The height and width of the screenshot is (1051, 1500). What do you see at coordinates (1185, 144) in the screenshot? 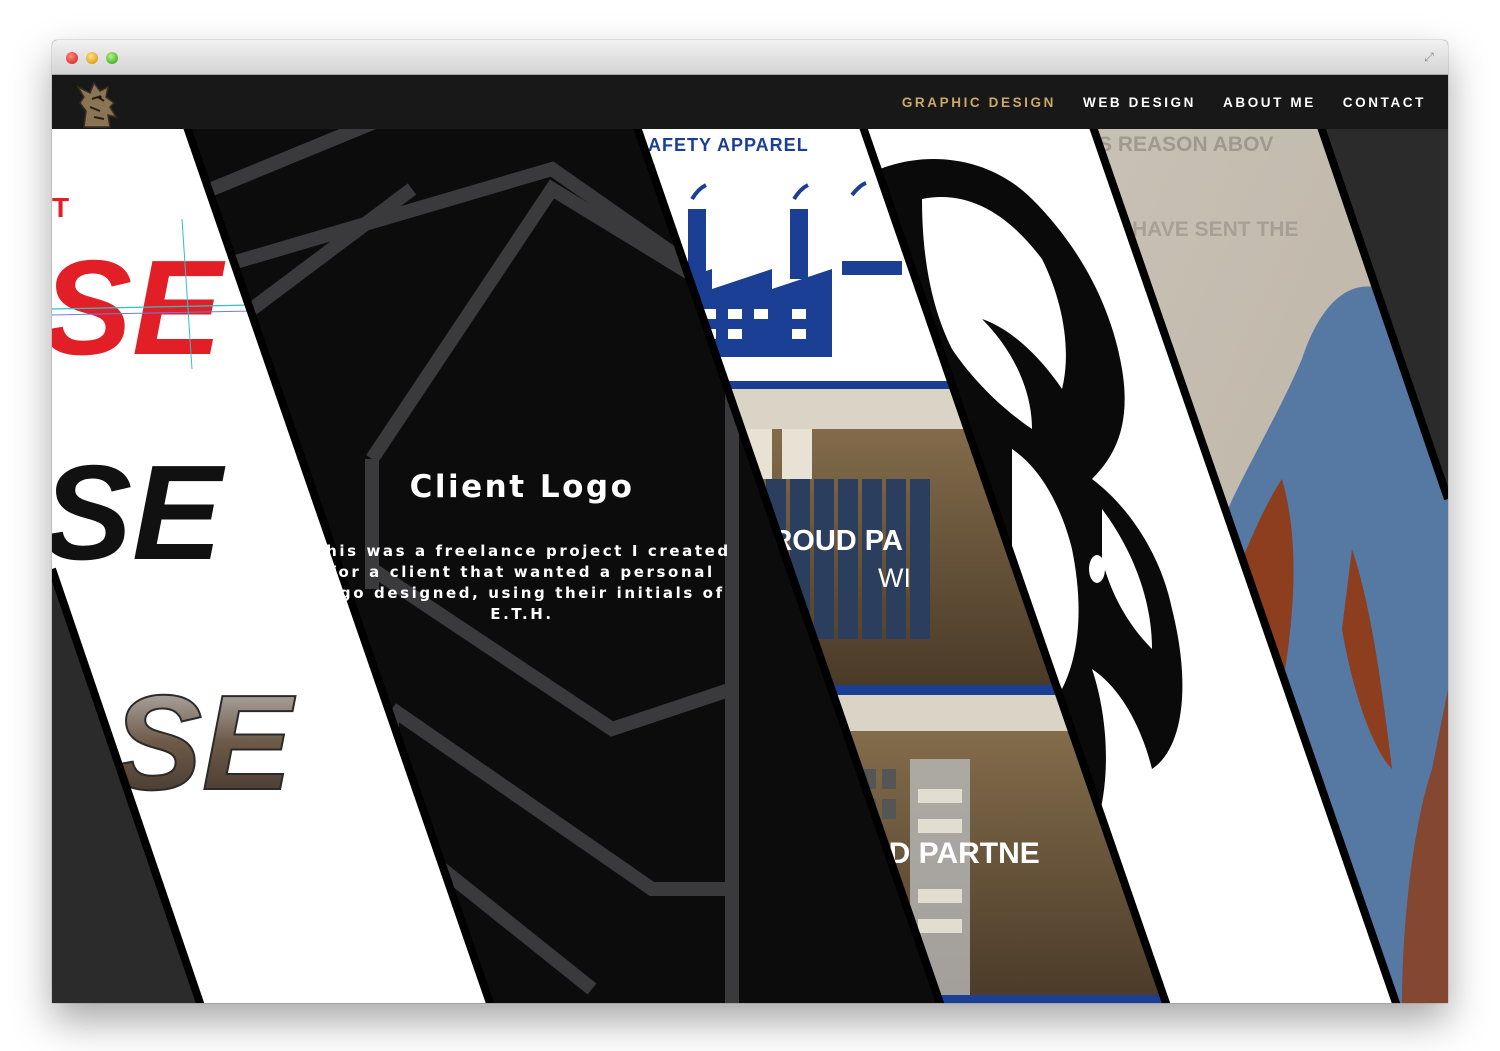
I see `svg-text: S REASON ABOV` at bounding box center [1185, 144].